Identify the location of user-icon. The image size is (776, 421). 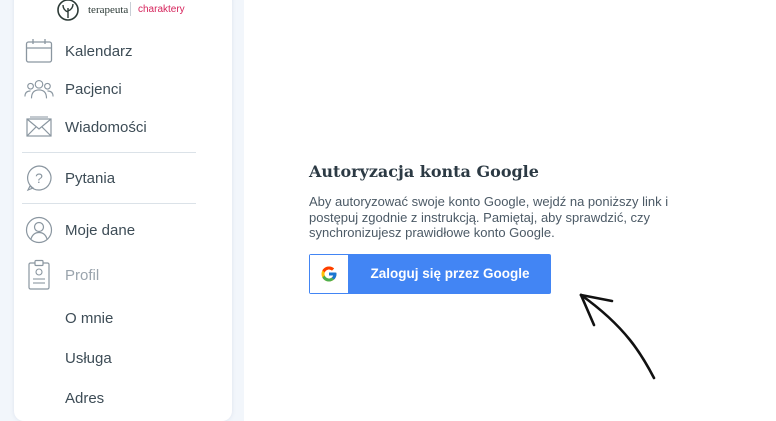
(39, 230).